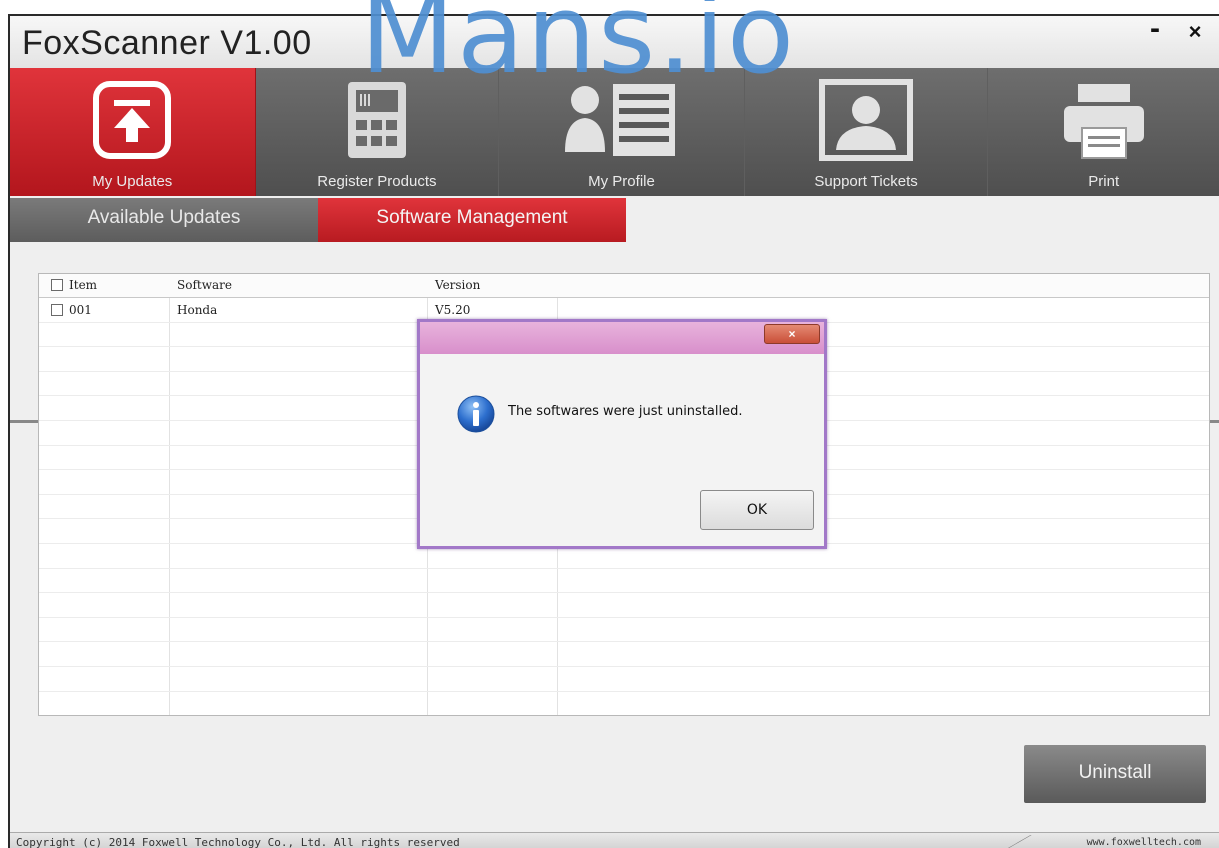 This screenshot has width=1219, height=848. I want to click on status-divider, so click(1035, 841).